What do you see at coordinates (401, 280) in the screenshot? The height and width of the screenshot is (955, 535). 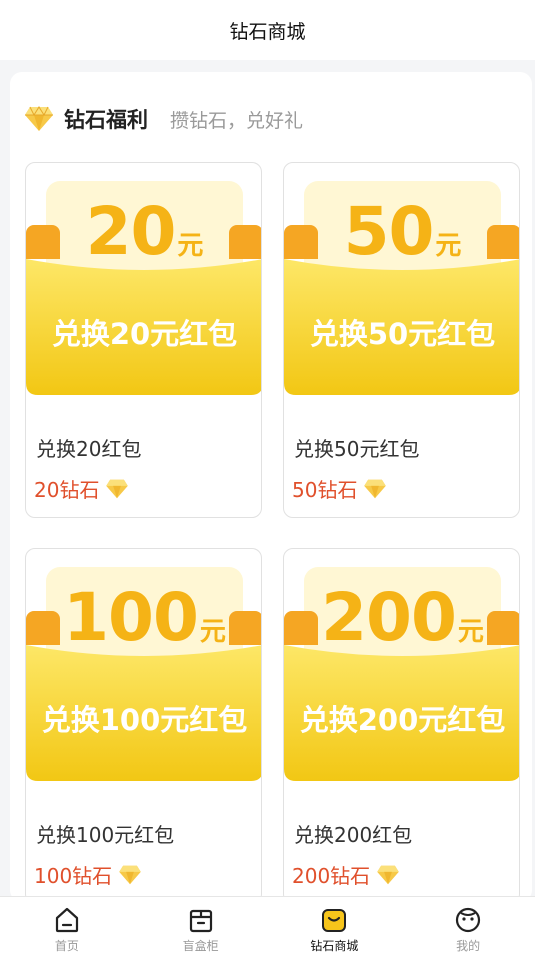 I see `red-envelope-image: 50元 兑换50元红包` at bounding box center [401, 280].